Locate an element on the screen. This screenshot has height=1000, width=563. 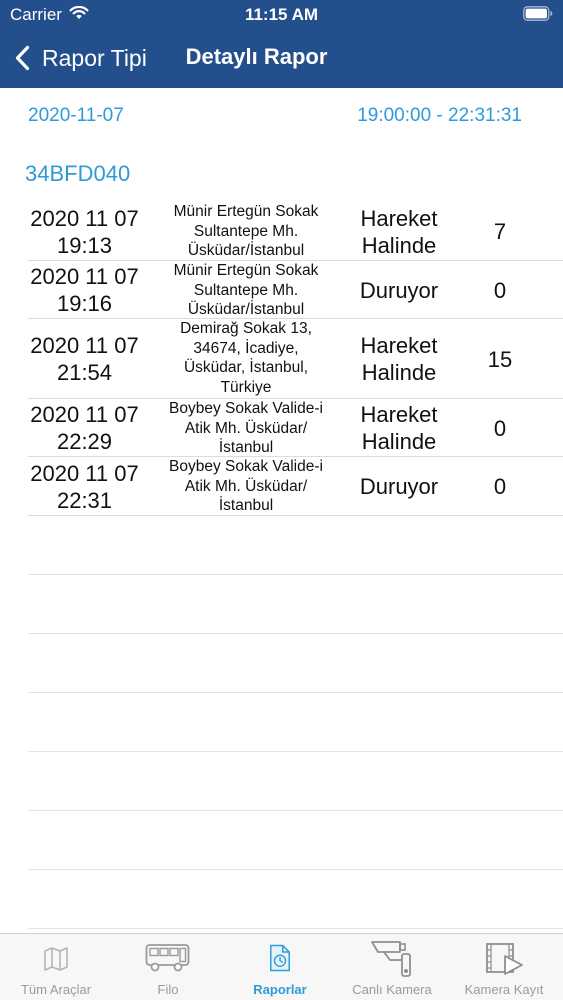
tab-filo: Filo is located at coordinates (168, 967).